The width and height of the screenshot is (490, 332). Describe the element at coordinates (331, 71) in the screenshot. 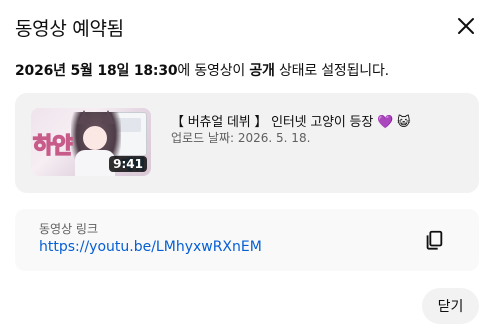

I see `message-part2: 상태로 설정됩니다.` at that location.